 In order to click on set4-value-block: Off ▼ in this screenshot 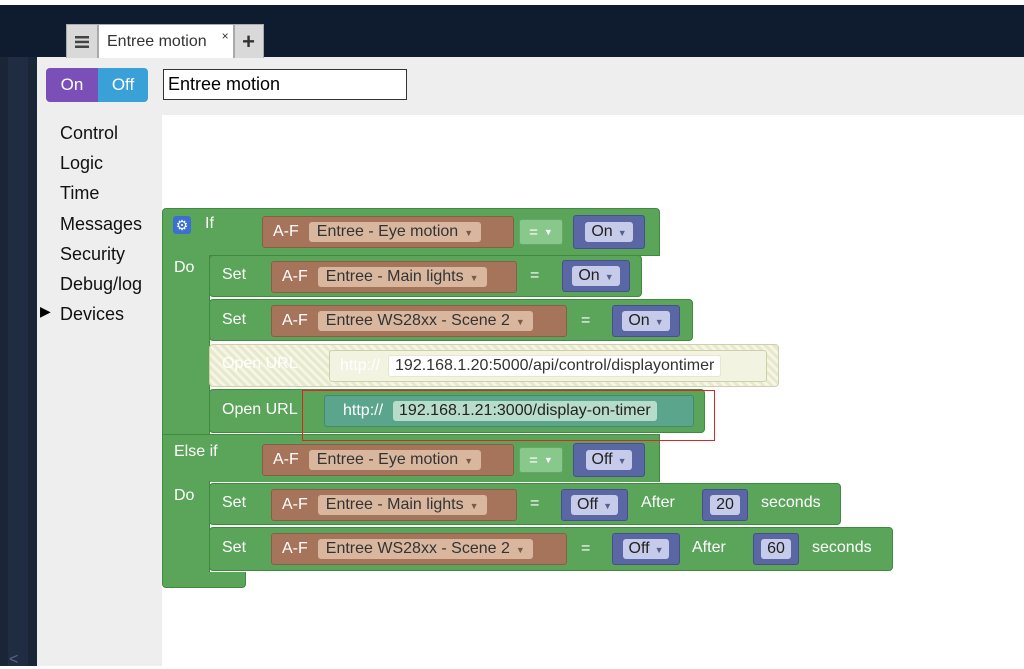, I will do `click(646, 549)`.